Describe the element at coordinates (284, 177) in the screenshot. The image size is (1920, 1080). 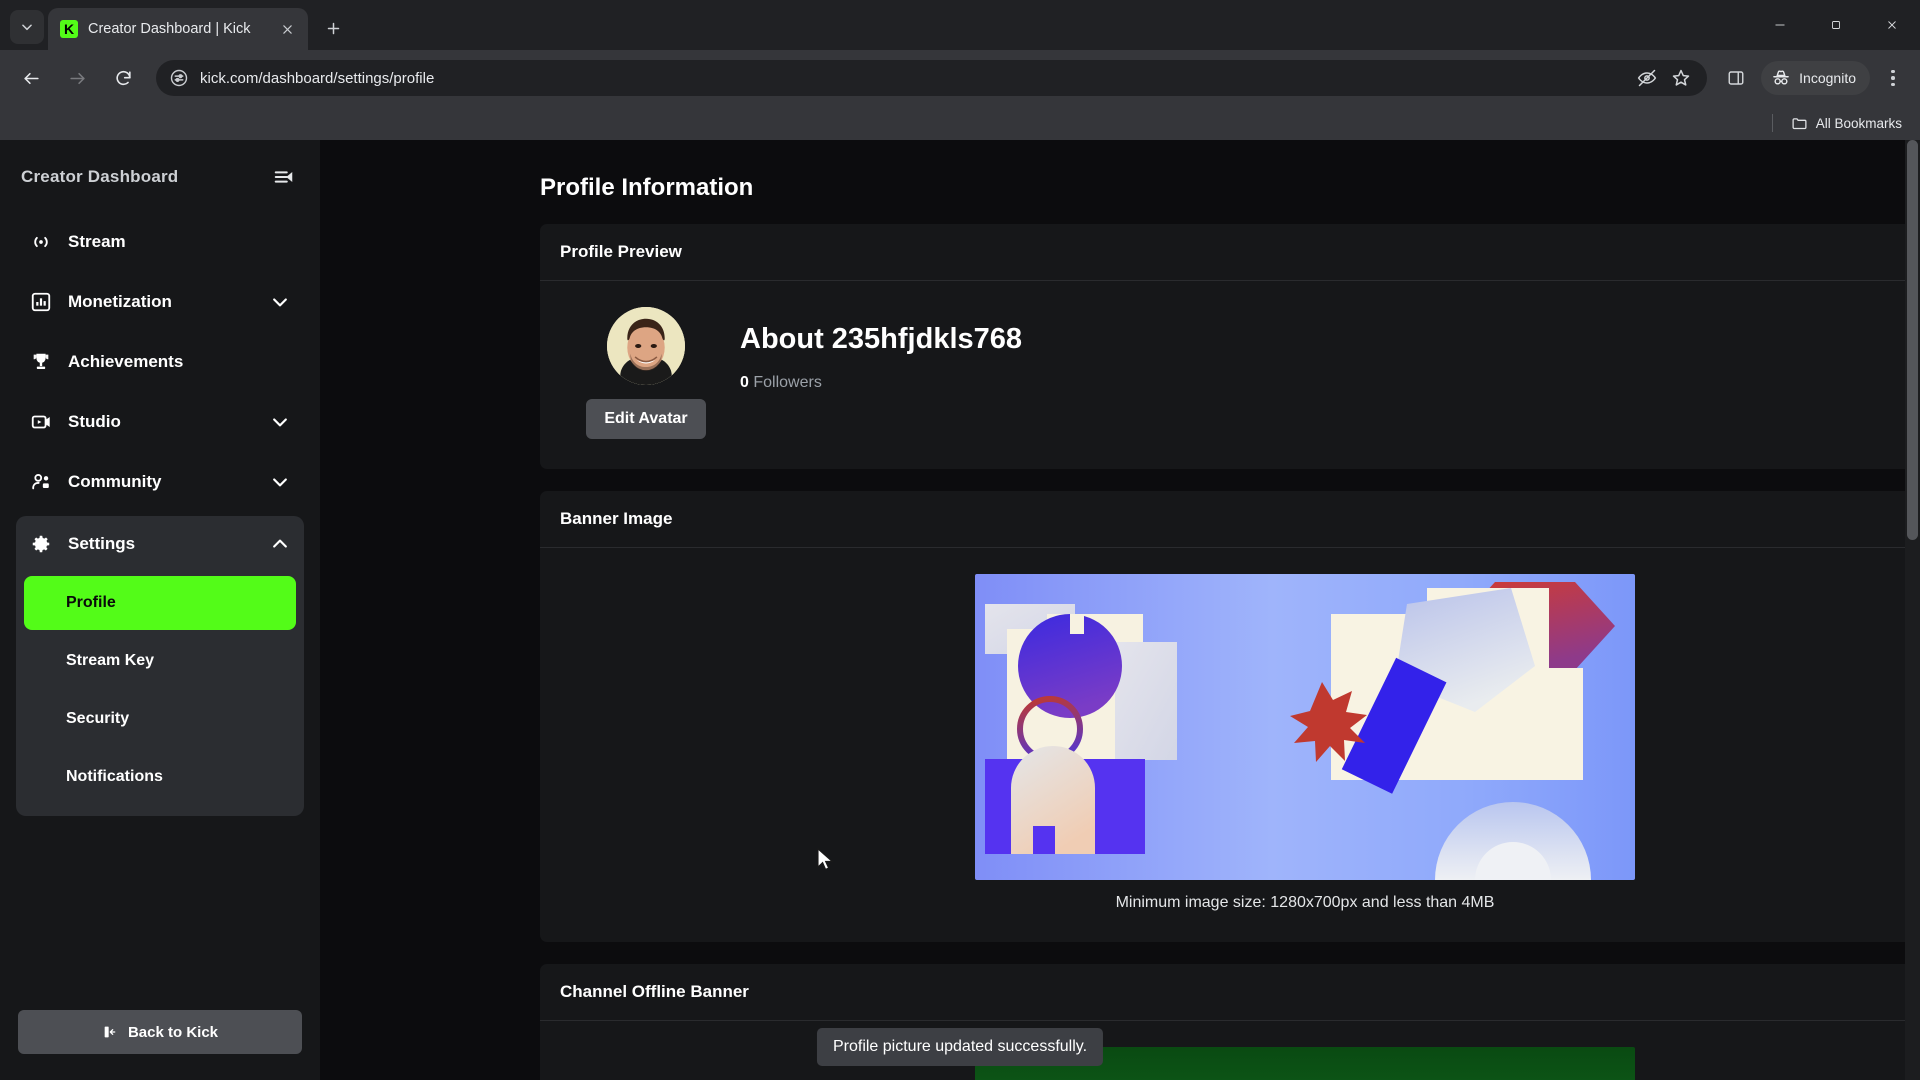
I see `collapse-sidebar-icon` at that location.